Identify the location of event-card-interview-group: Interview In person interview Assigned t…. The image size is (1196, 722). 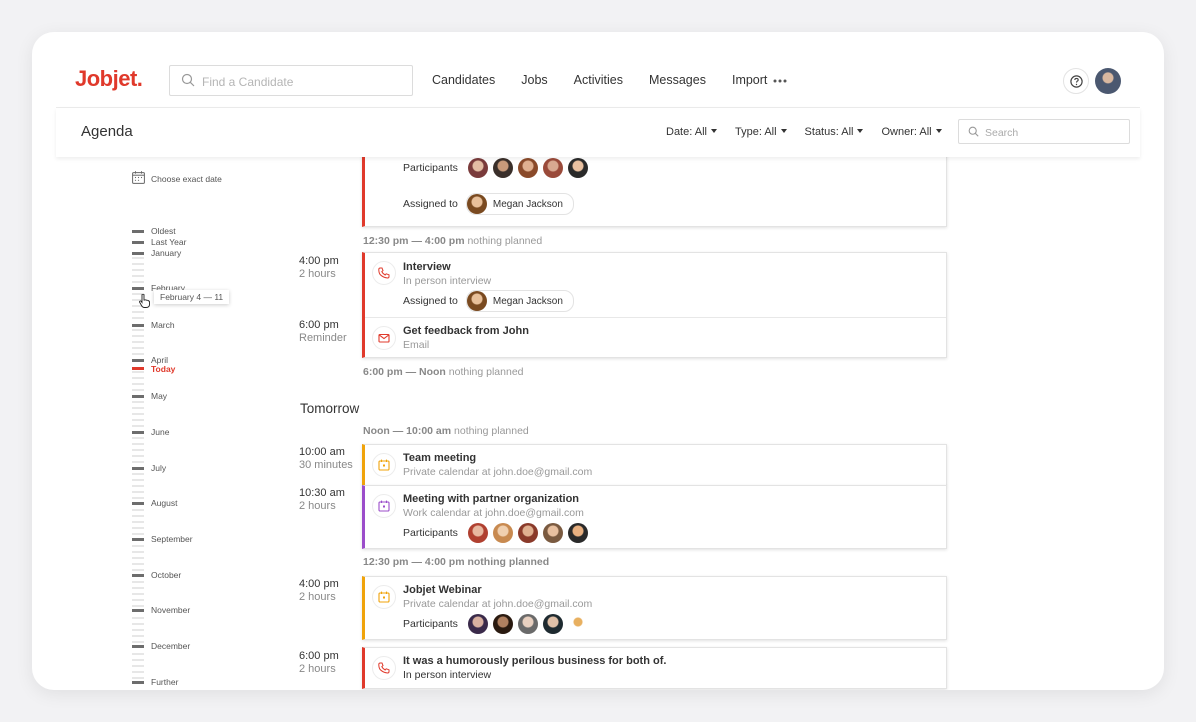
(654, 305).